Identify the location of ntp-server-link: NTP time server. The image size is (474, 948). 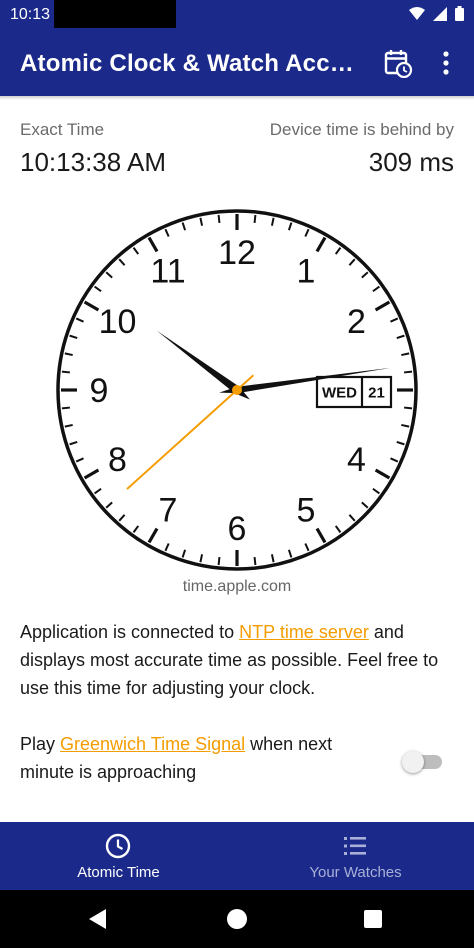
(304, 632).